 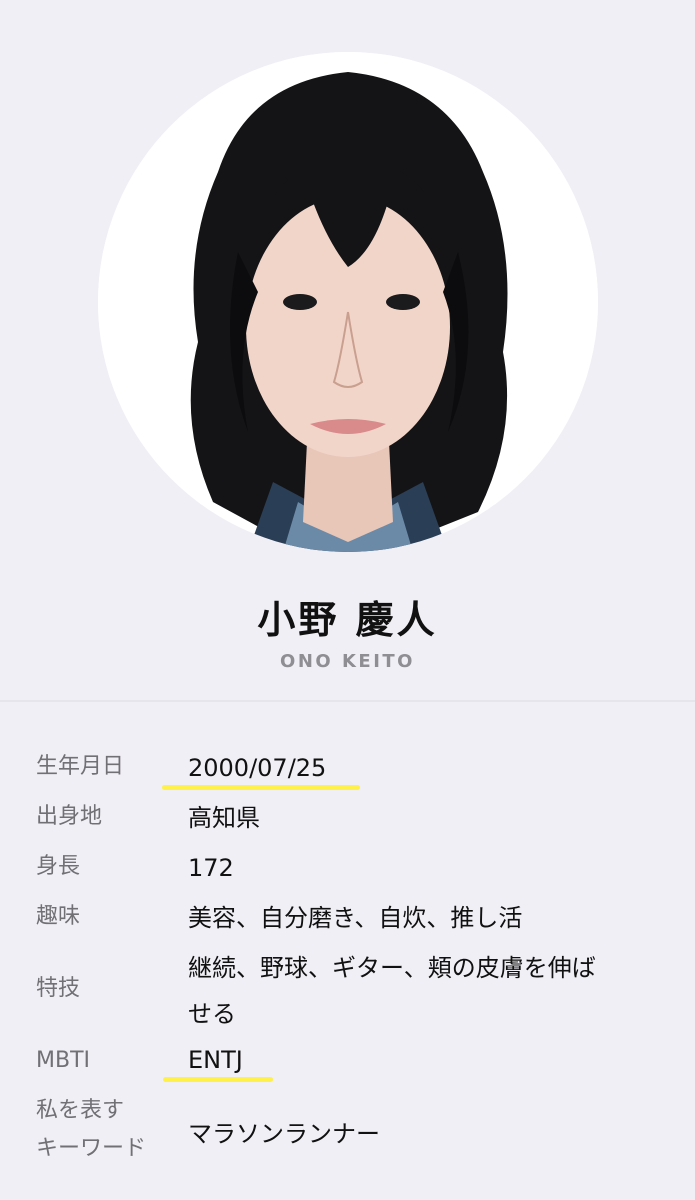 I want to click on info-label-keyword-line2: キーワード, so click(x=91, y=1148).